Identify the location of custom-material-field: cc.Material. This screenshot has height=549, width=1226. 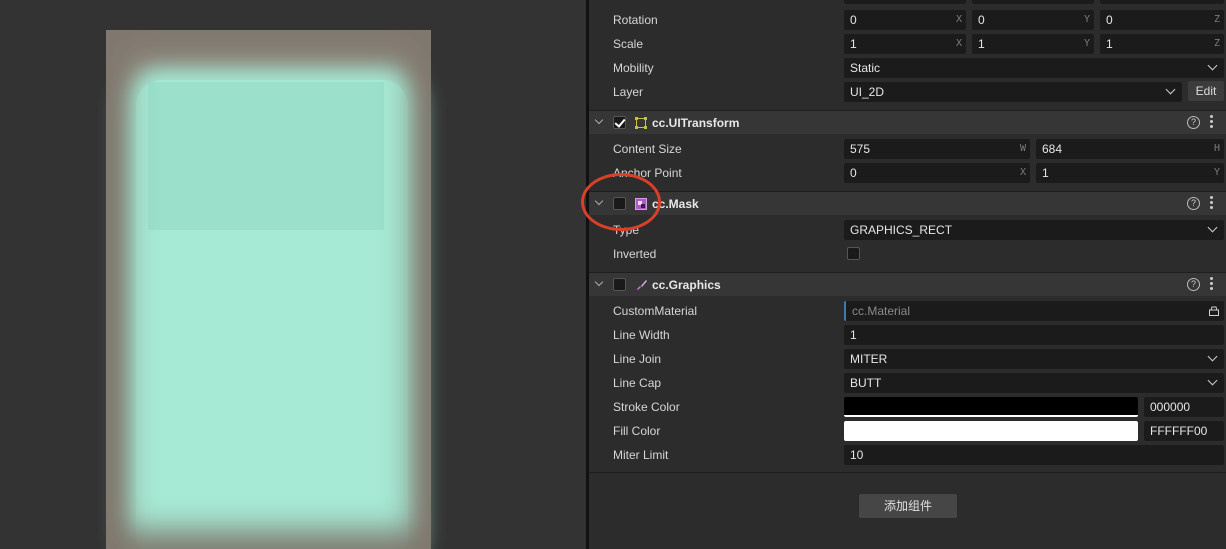
(1034, 311).